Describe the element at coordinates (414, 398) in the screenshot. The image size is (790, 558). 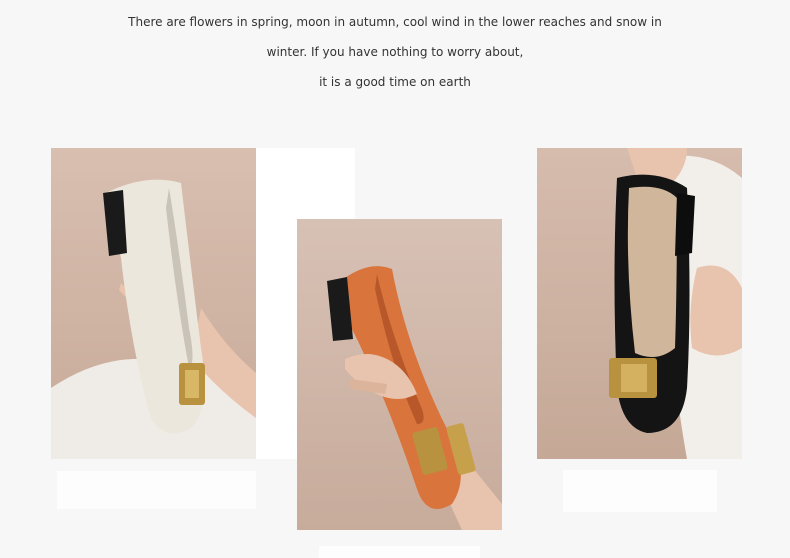
I see `orange-loafer-image` at that location.